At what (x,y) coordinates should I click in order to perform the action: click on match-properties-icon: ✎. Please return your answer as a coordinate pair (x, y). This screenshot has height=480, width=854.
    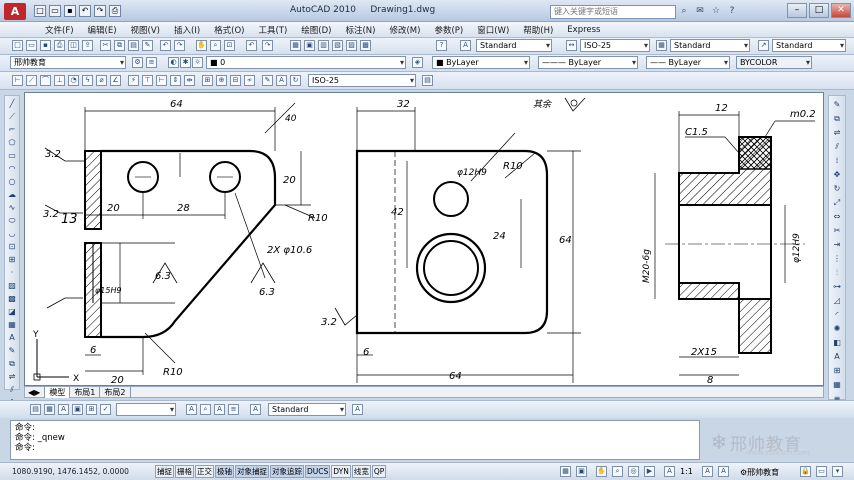
    Looking at the image, I should click on (147, 45).